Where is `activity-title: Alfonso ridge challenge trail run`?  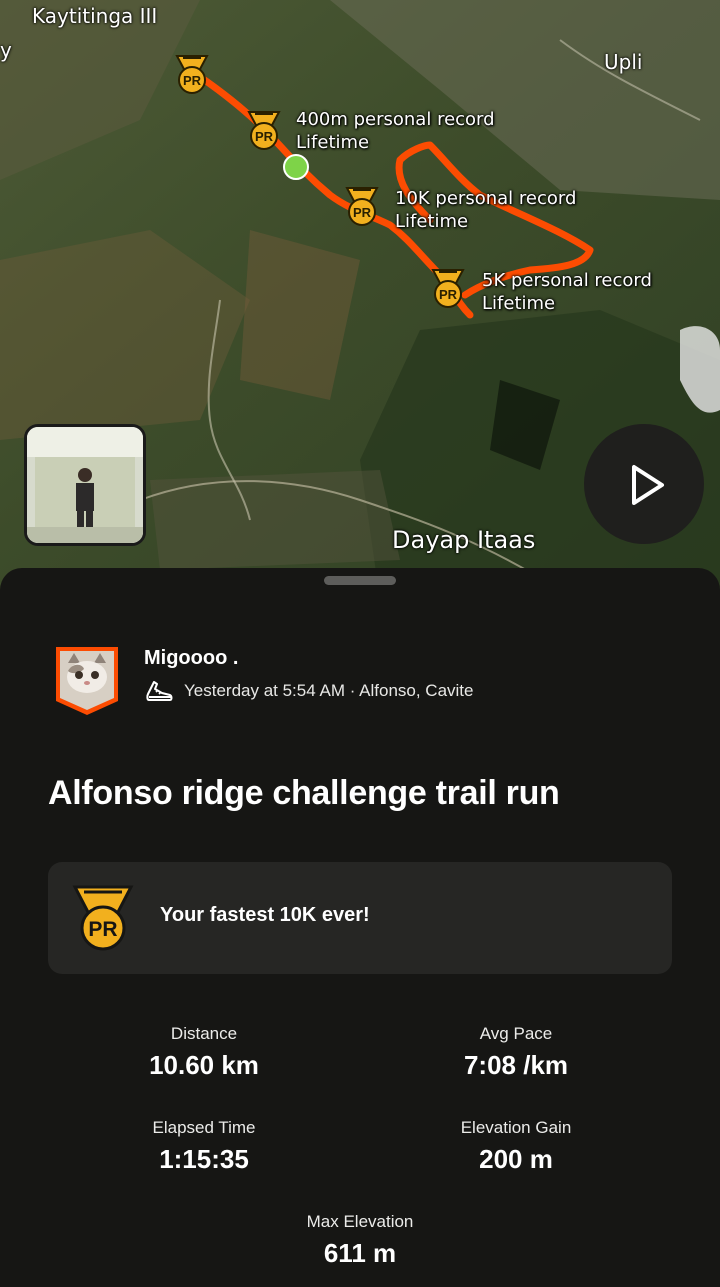
activity-title: Alfonso ridge challenge trail run is located at coordinates (304, 793).